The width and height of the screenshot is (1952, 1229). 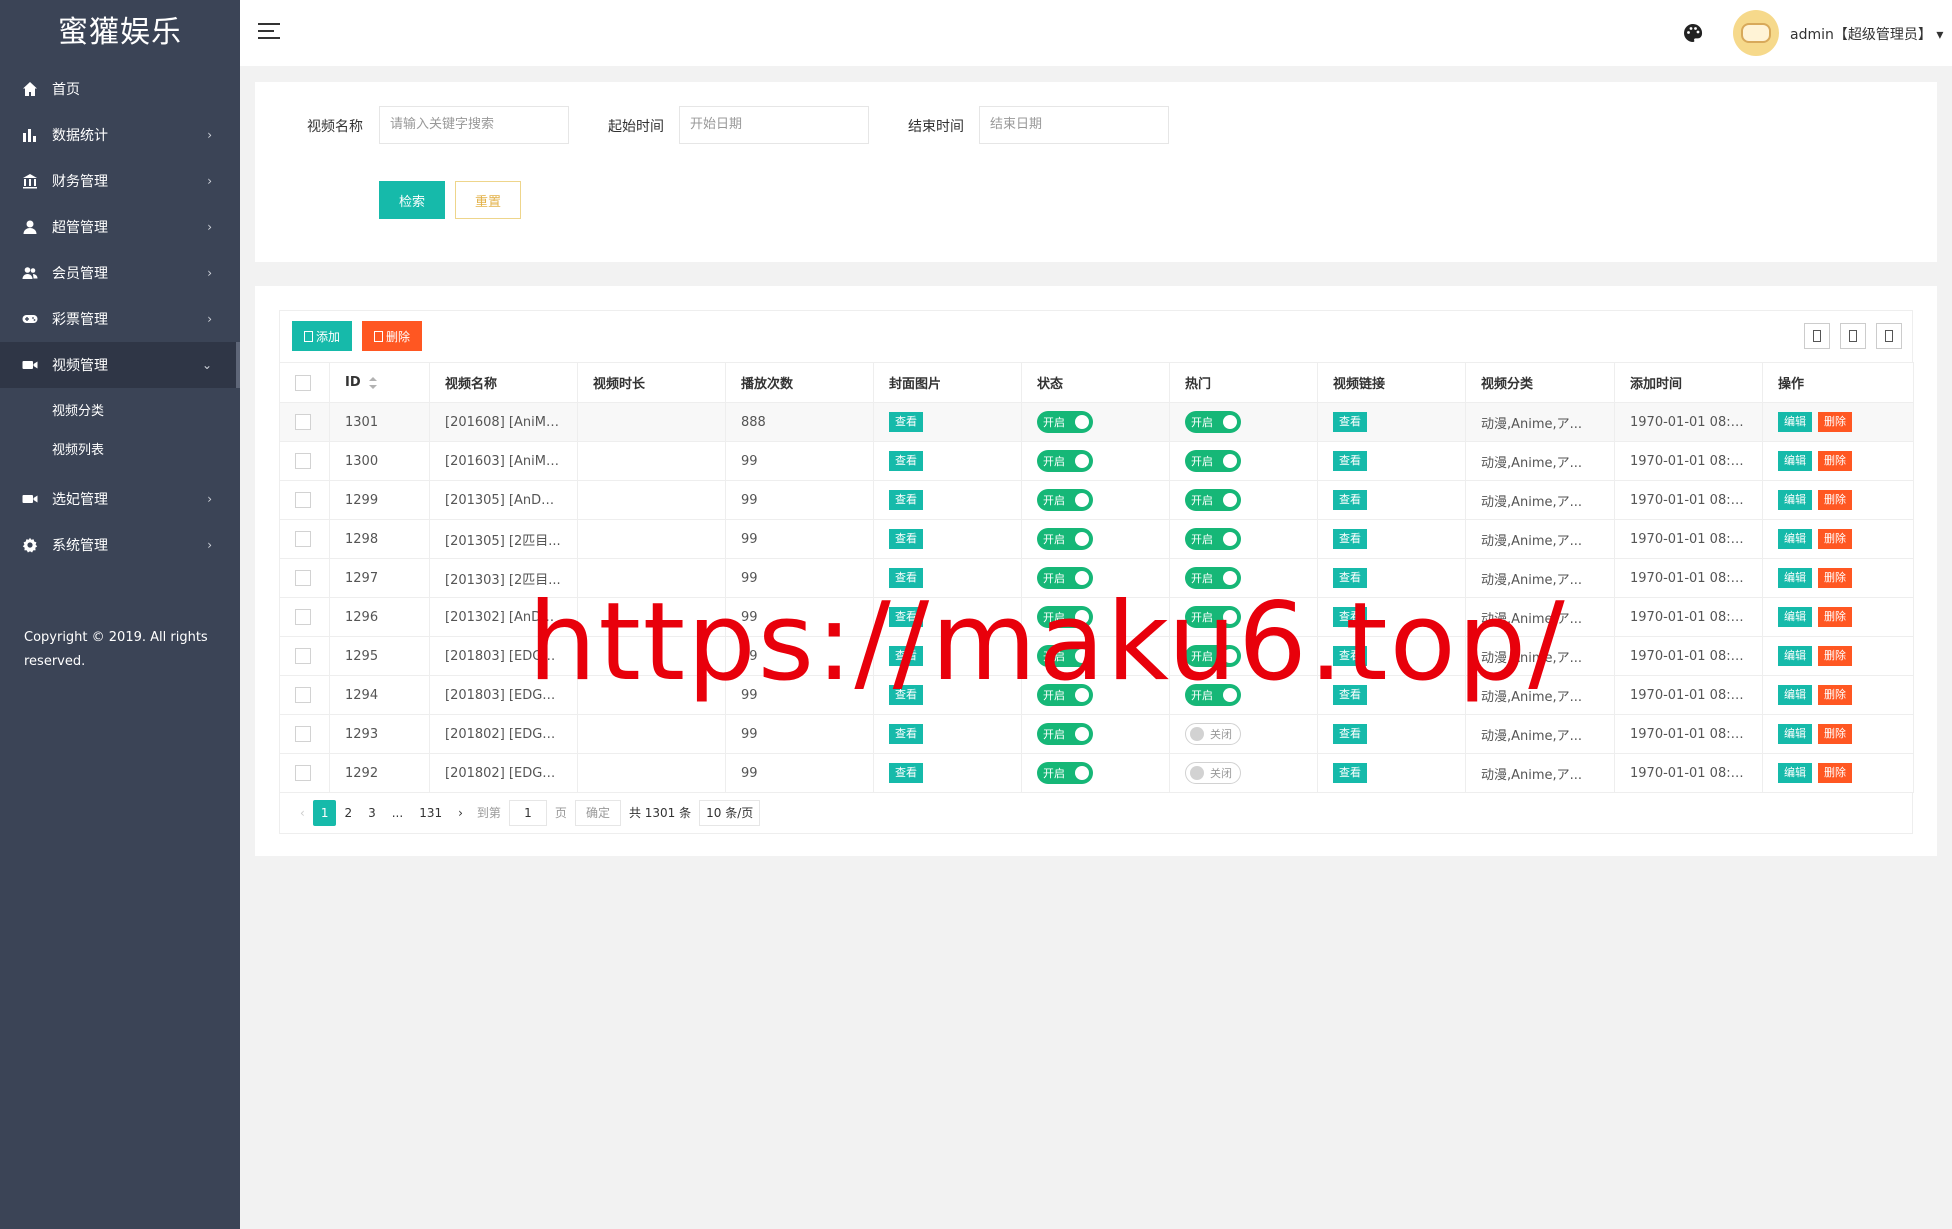 What do you see at coordinates (730, 812) in the screenshot?
I see `page-size-select: 10 条/页` at bounding box center [730, 812].